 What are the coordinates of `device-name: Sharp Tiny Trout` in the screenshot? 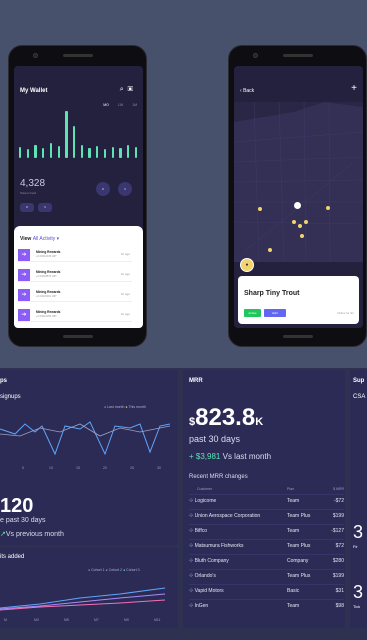 It's located at (272, 293).